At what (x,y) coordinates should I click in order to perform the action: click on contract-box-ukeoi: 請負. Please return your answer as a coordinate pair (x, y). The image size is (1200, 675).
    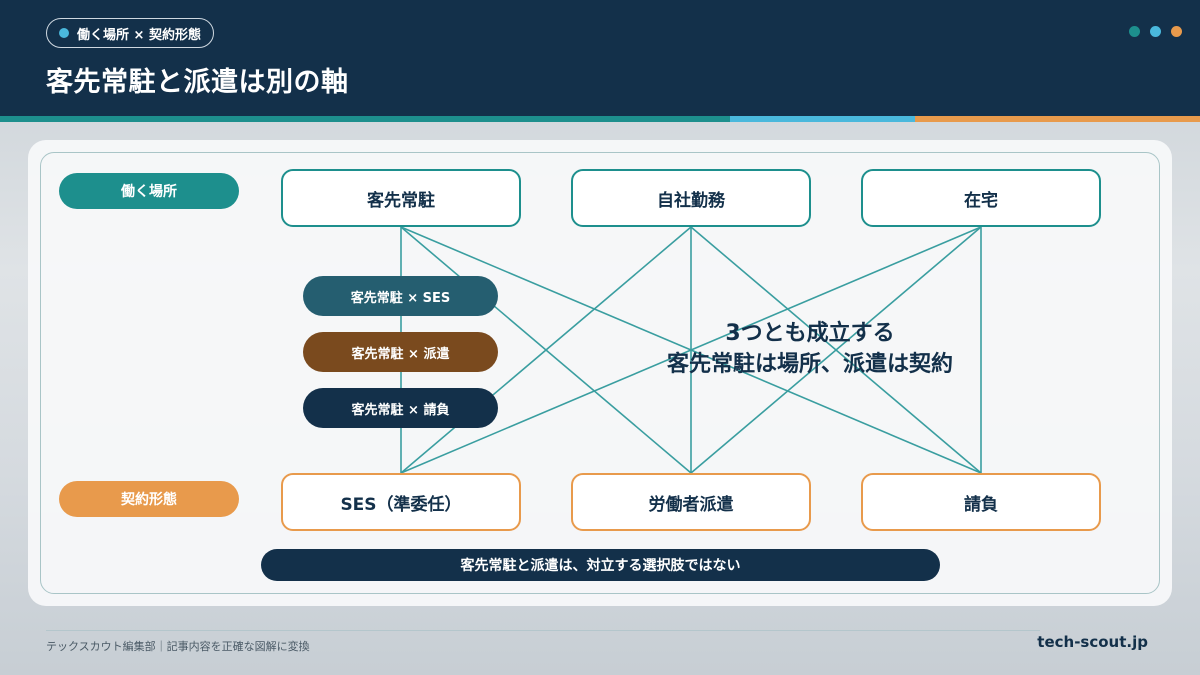
    Looking at the image, I should click on (981, 502).